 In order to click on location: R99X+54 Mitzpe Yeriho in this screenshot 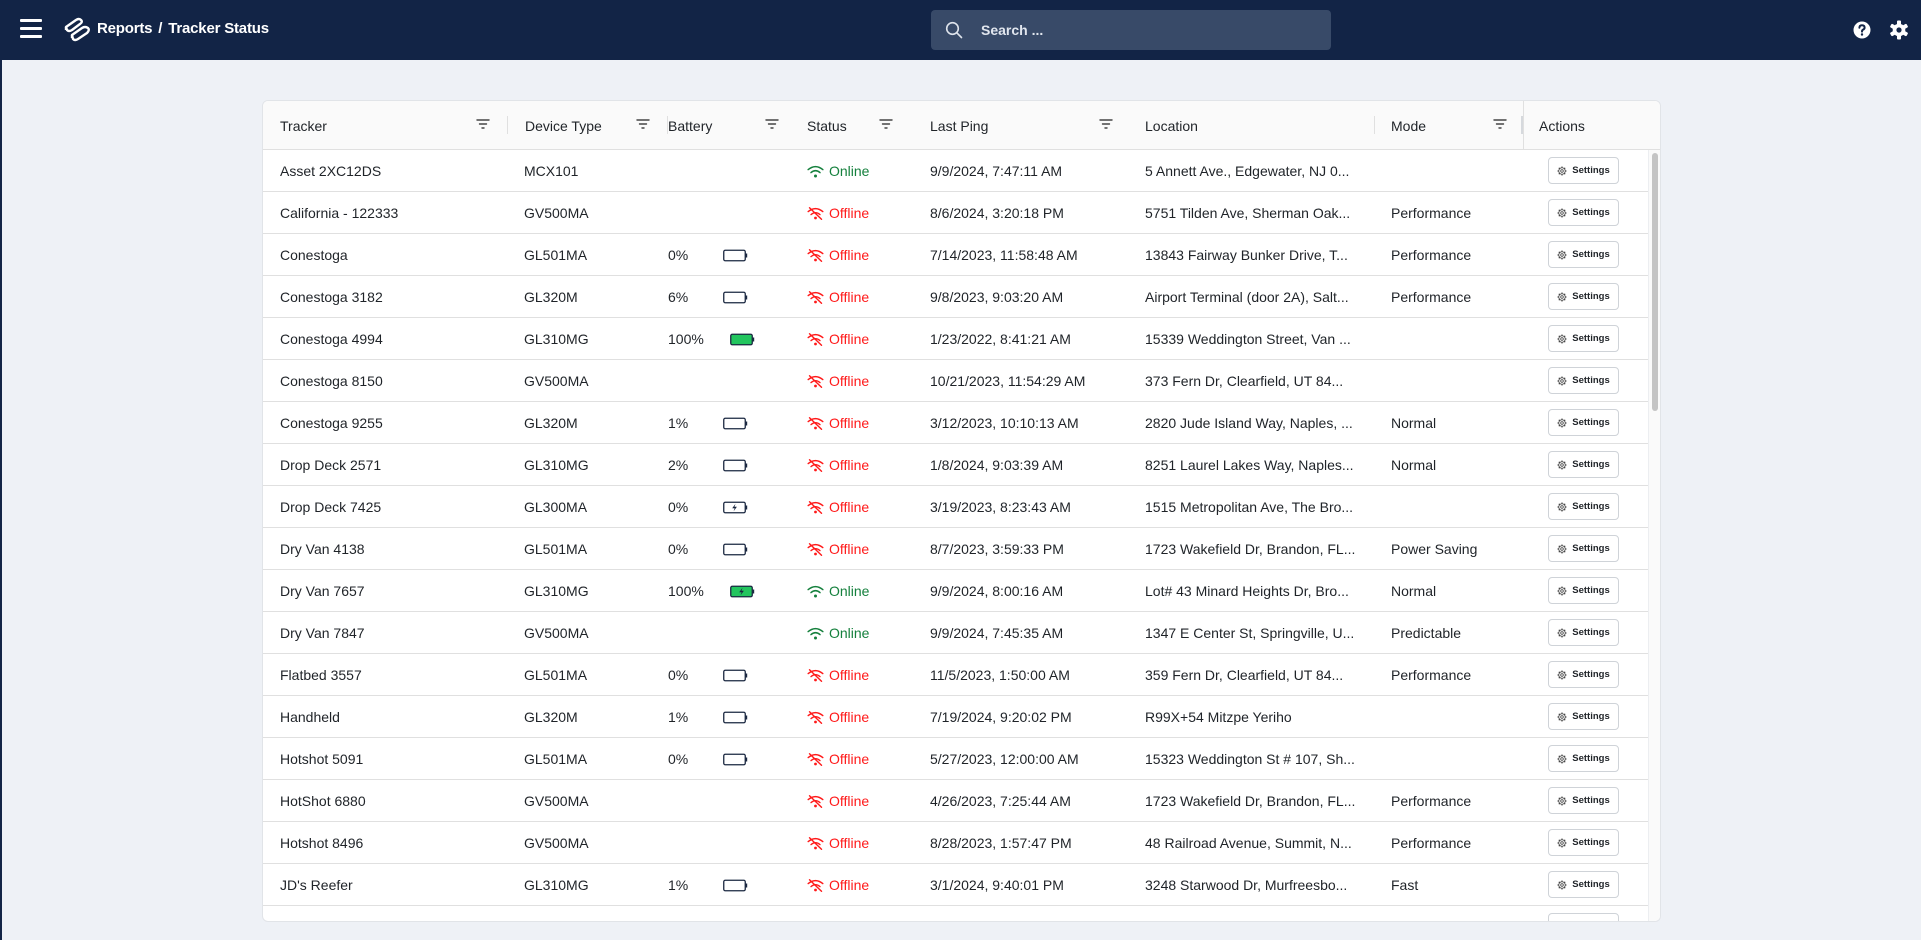, I will do `click(1218, 717)`.